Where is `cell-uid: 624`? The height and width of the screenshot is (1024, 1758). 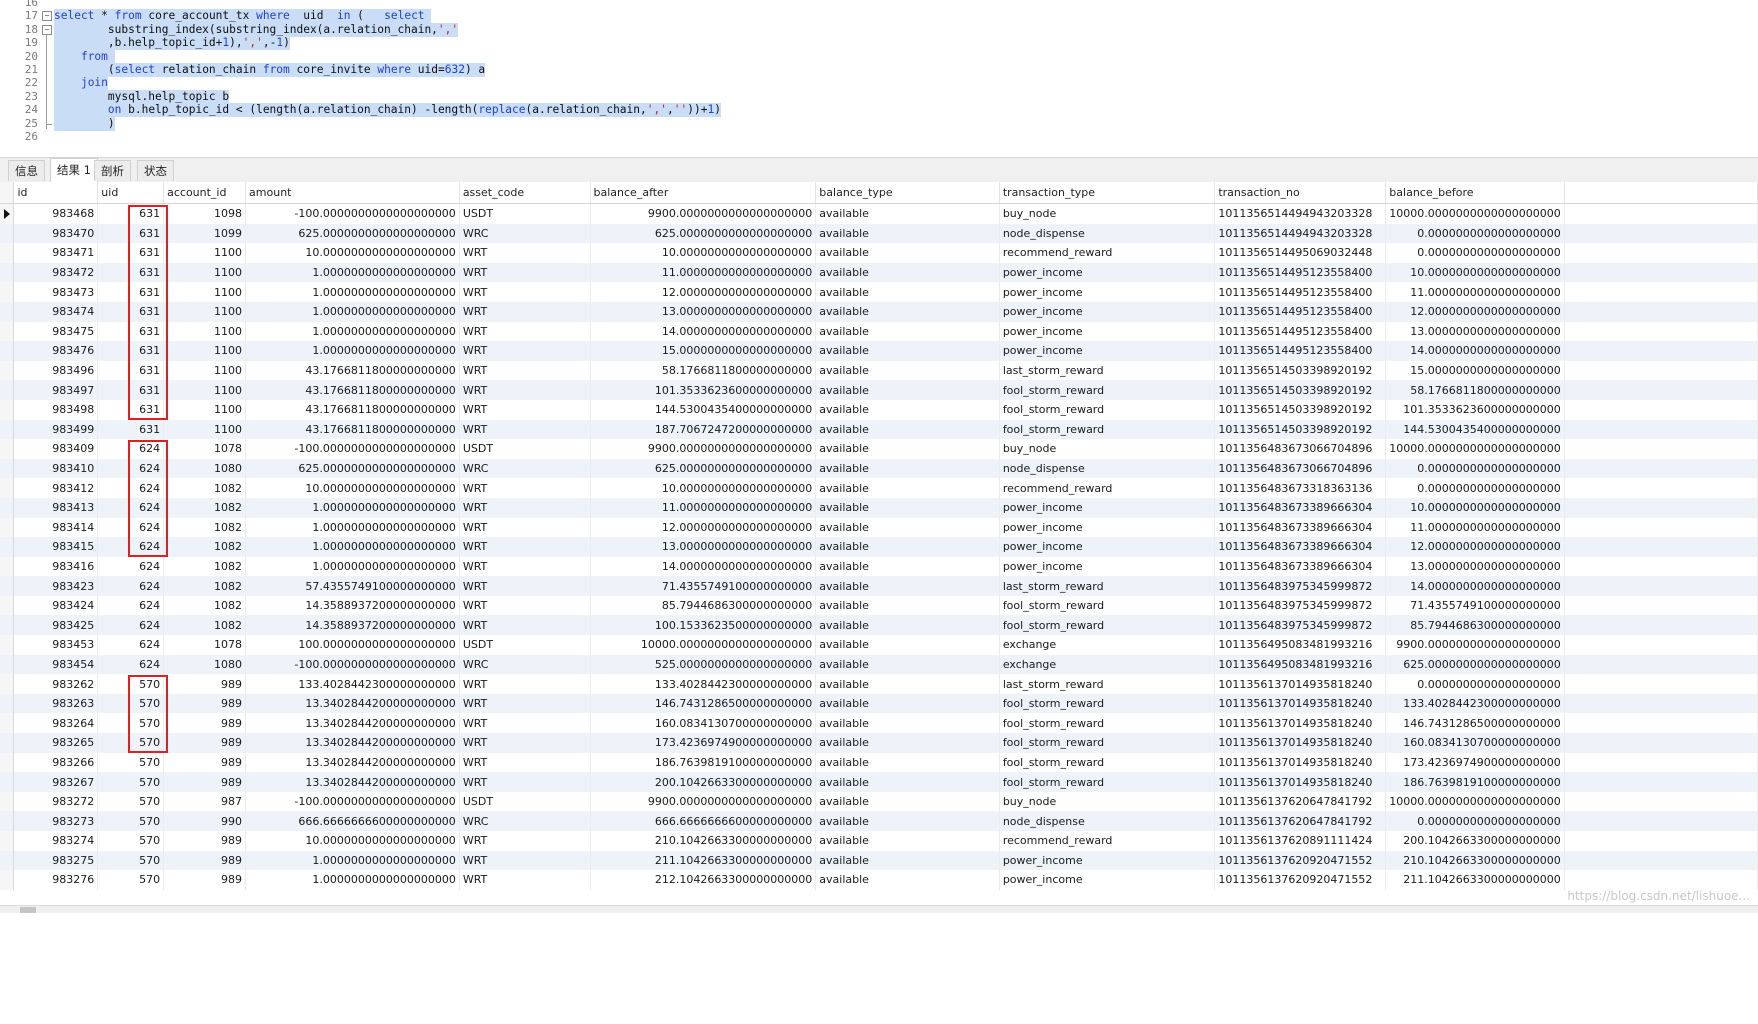 cell-uid: 624 is located at coordinates (131, 625).